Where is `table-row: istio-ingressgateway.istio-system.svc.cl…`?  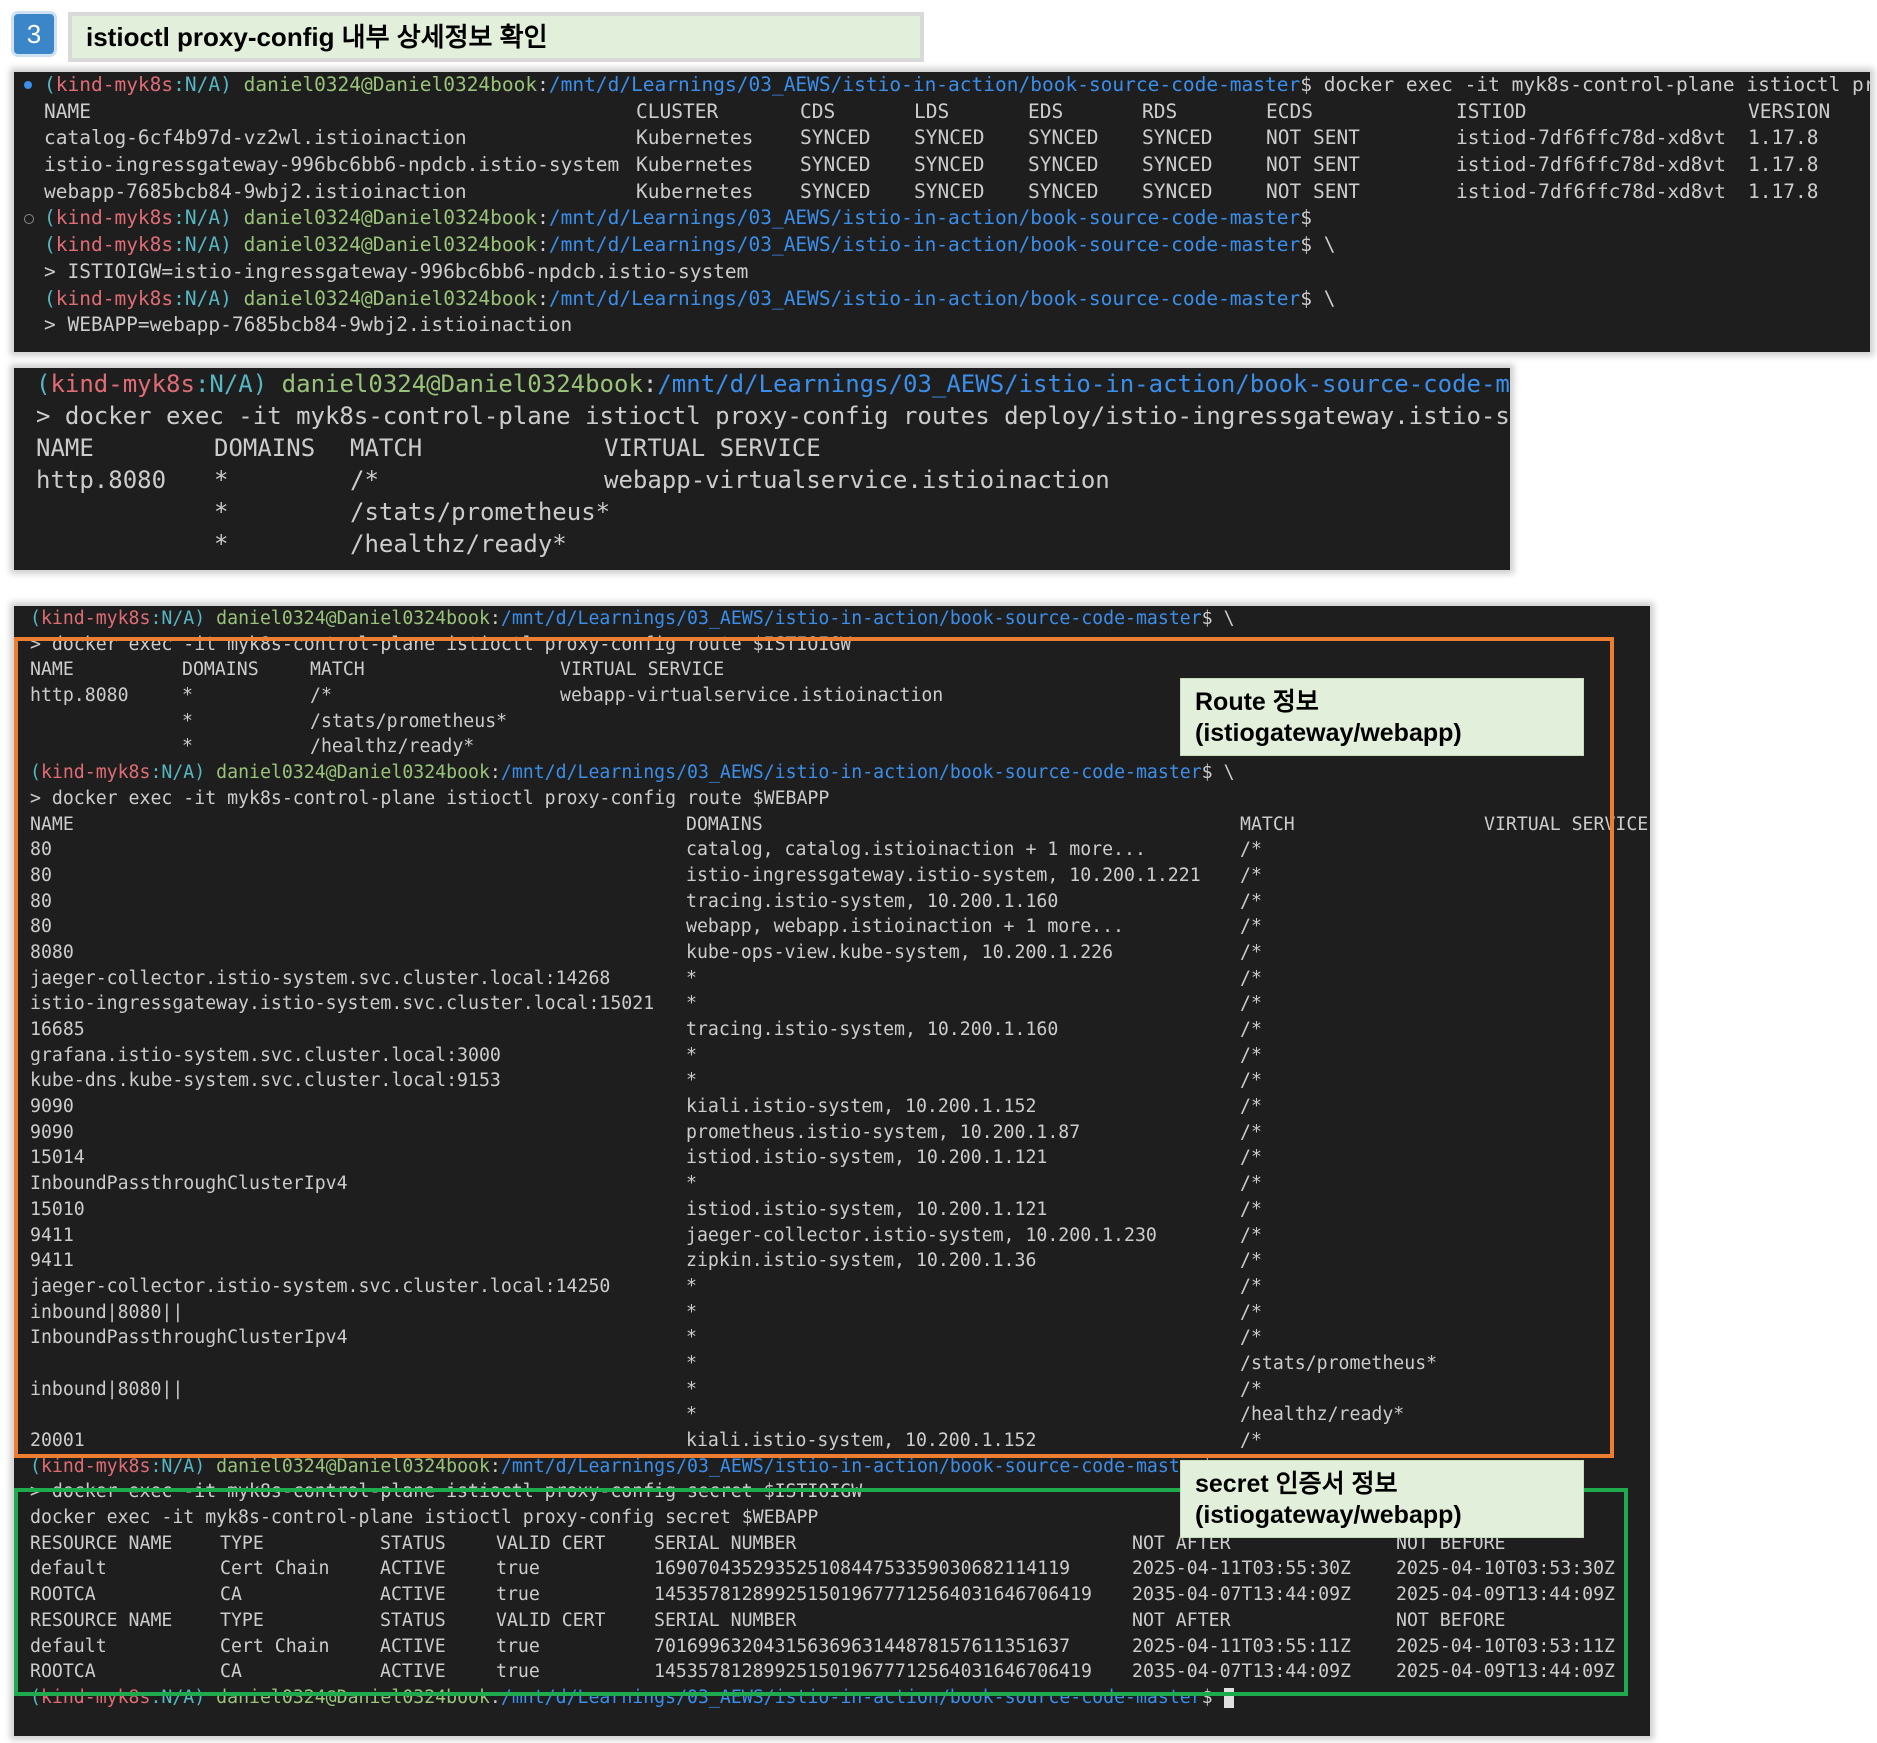 table-row: istio-ingressgateway.istio-system.svc.cl… is located at coordinates (832, 1004).